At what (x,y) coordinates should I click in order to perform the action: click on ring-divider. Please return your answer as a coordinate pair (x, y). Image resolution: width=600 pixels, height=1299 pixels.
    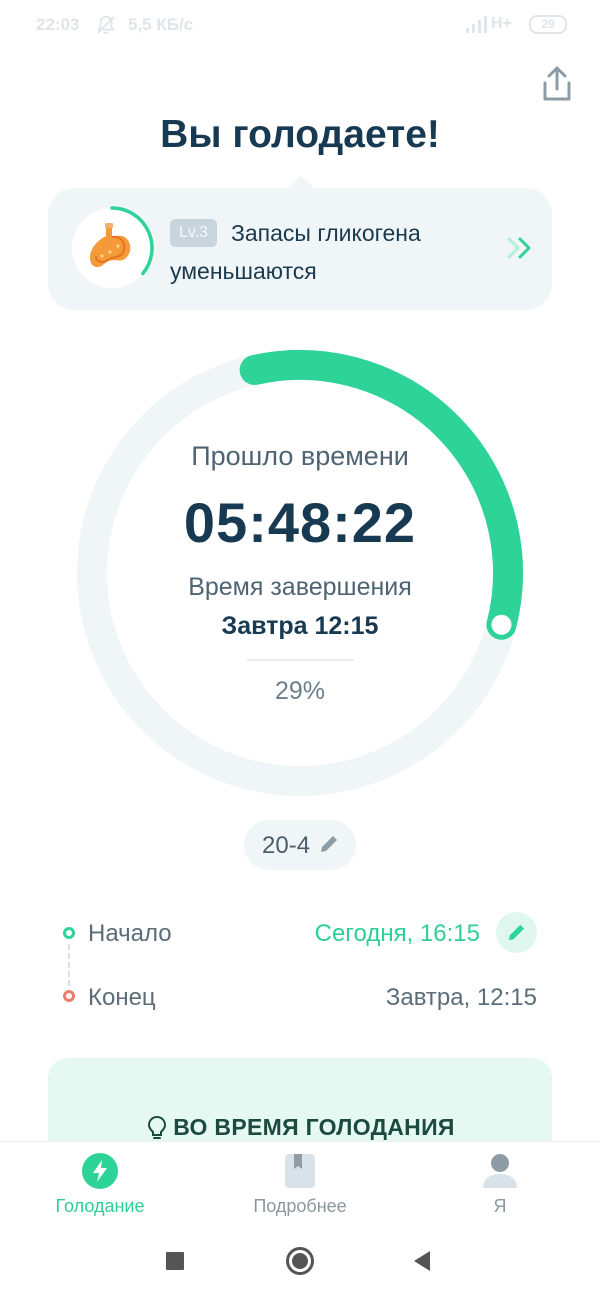
    Looking at the image, I should click on (300, 660).